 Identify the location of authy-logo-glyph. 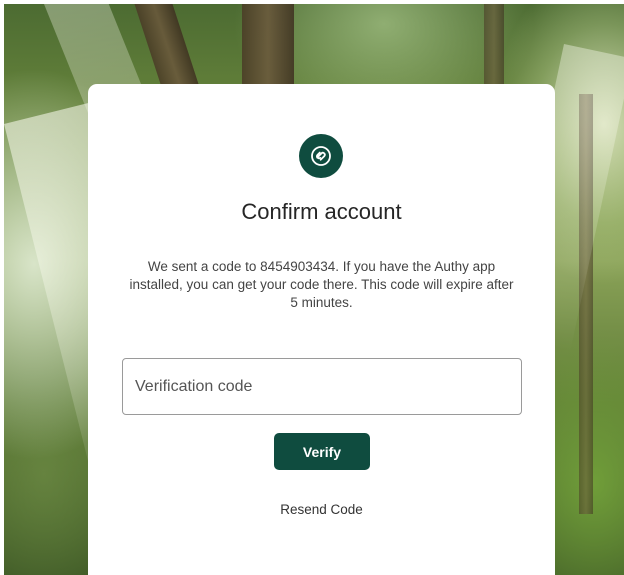
(321, 156).